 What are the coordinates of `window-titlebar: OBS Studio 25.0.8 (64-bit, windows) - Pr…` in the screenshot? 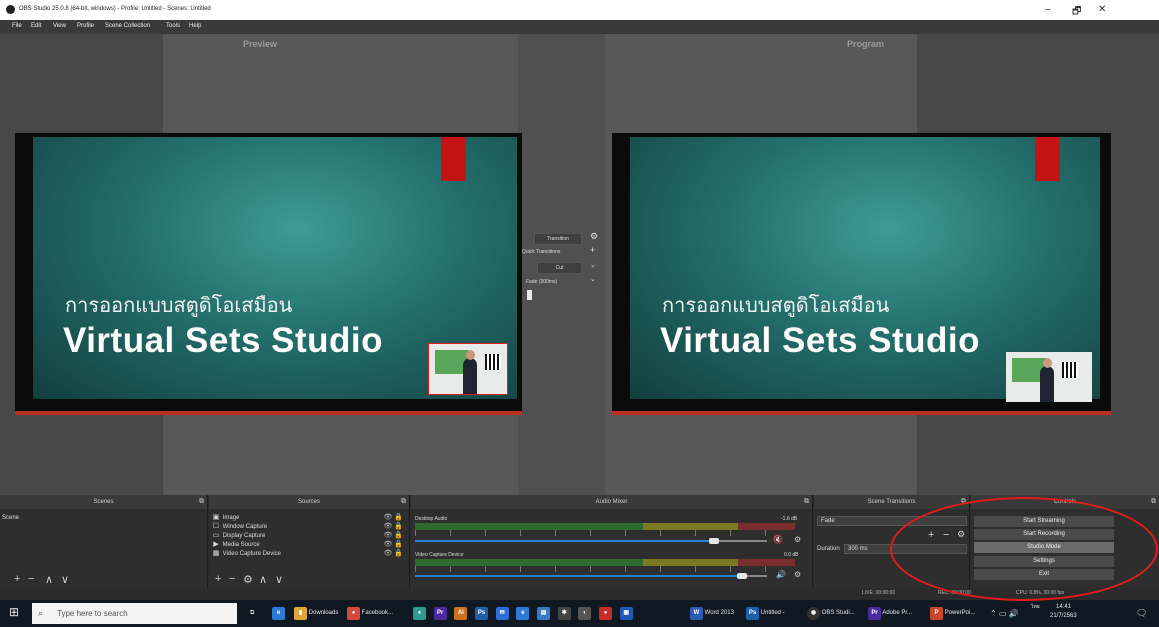 It's located at (579, 10).